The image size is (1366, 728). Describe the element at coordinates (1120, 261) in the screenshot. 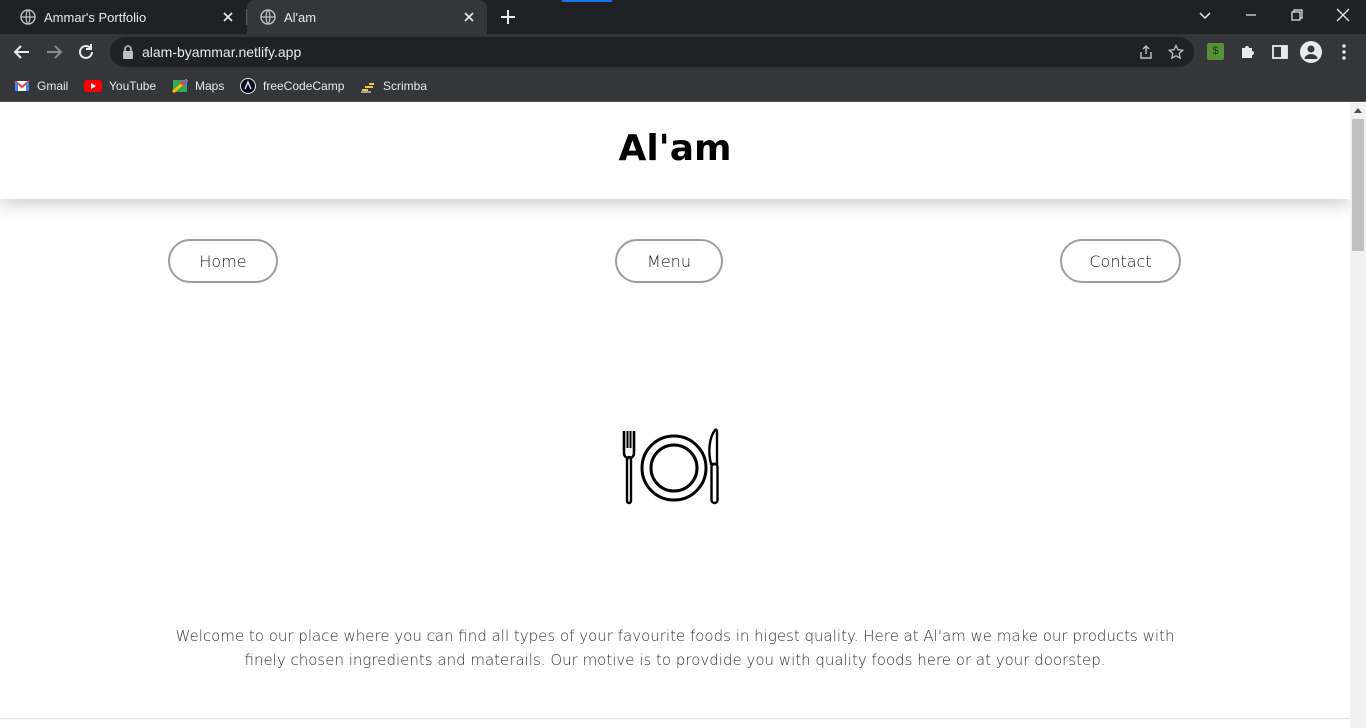

I see `nav-contact-button: Contact` at that location.